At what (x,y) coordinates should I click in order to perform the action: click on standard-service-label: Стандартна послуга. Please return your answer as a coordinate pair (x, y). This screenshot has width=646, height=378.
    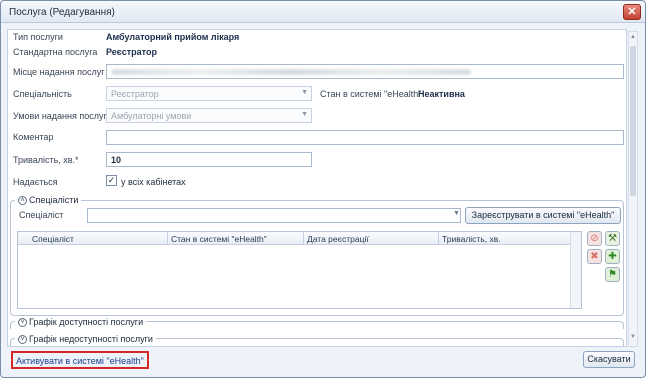
    Looking at the image, I should click on (55, 52).